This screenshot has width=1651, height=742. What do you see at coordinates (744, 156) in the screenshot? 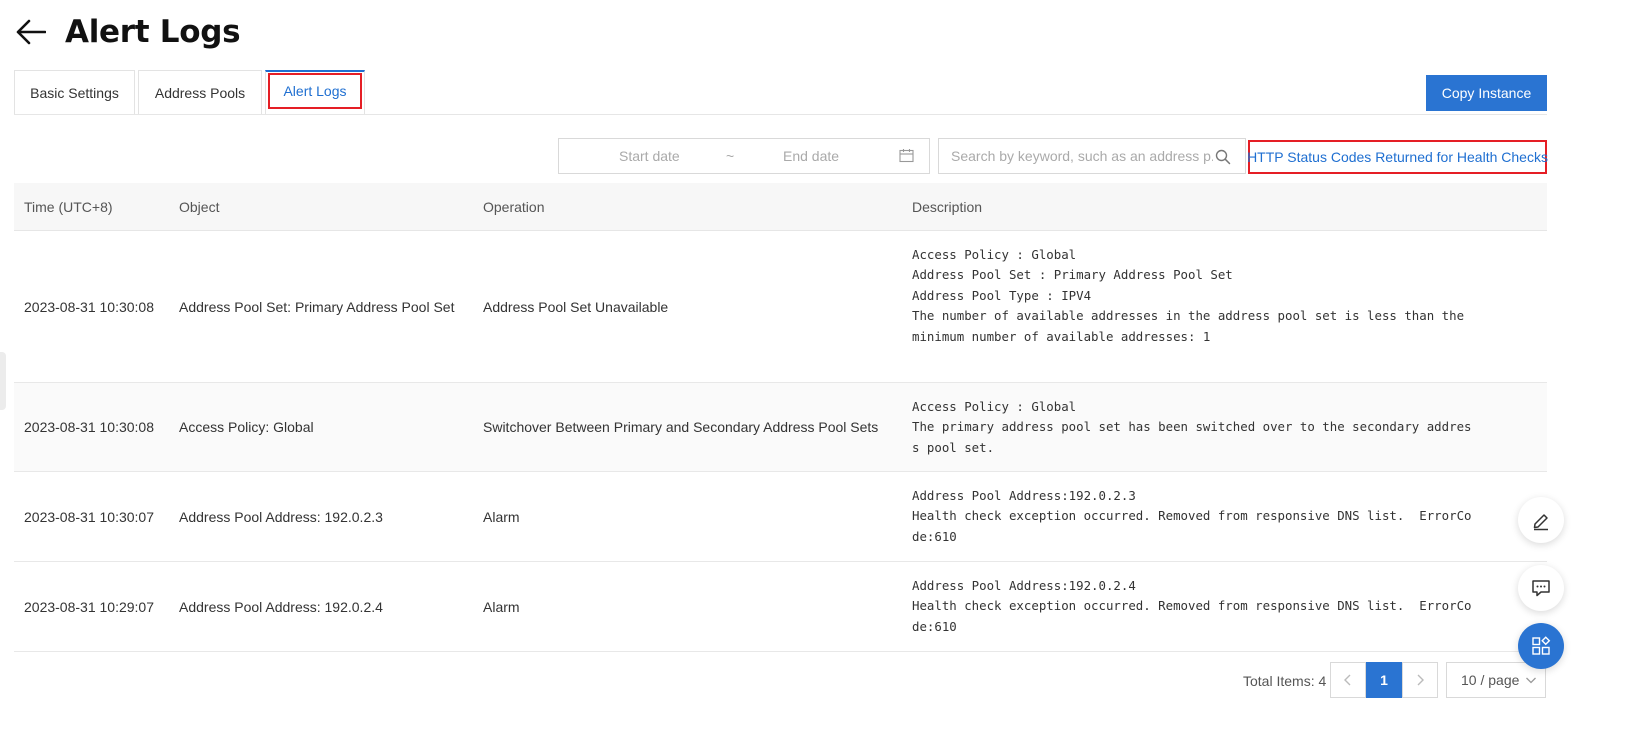
I see `date-range-picker: Start date ~ End date` at bounding box center [744, 156].